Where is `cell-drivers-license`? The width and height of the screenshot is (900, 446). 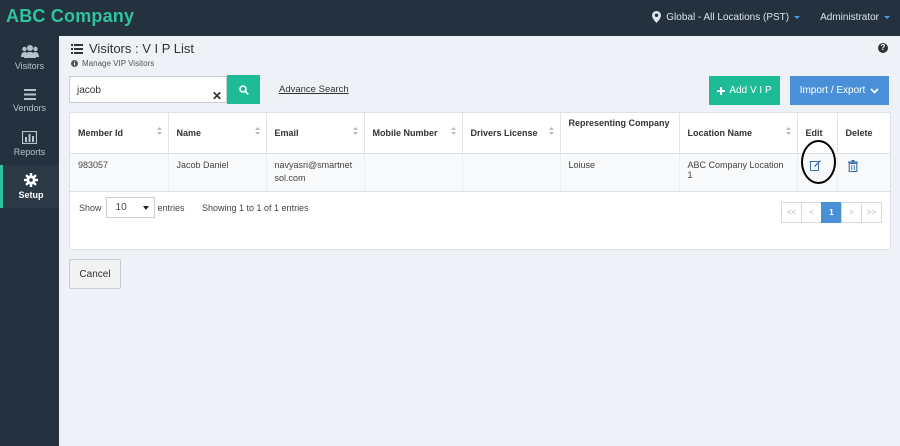
cell-drivers-license is located at coordinates (511, 172).